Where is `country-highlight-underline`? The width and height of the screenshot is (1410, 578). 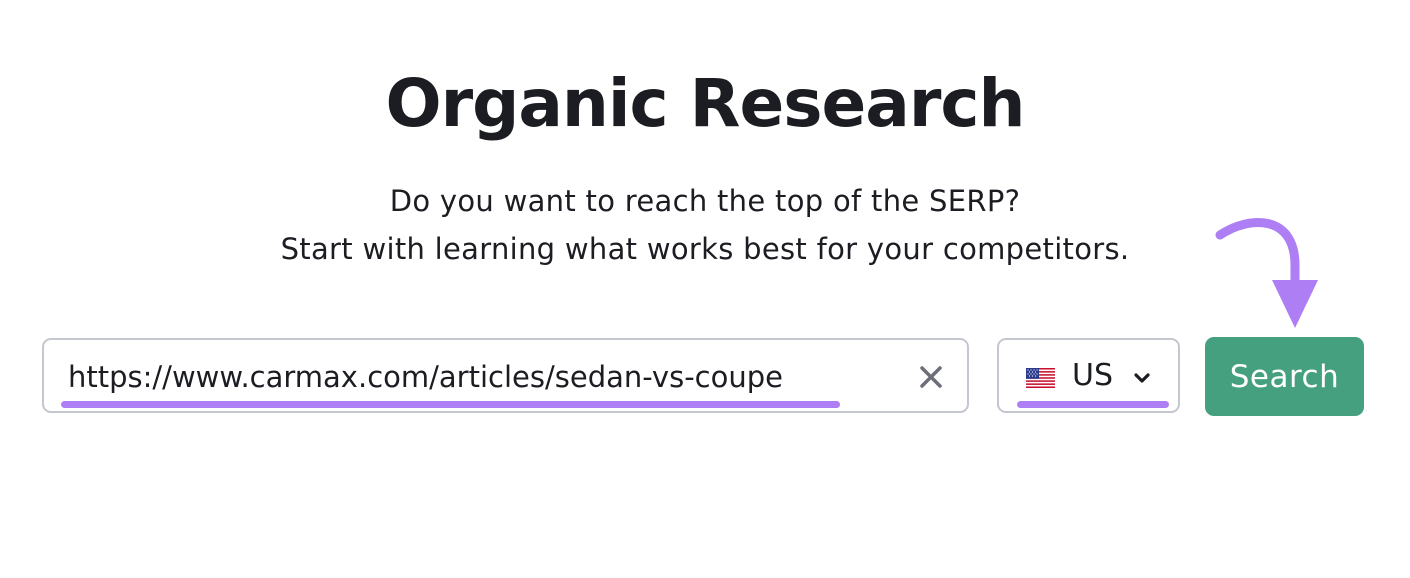
country-highlight-underline is located at coordinates (1093, 404).